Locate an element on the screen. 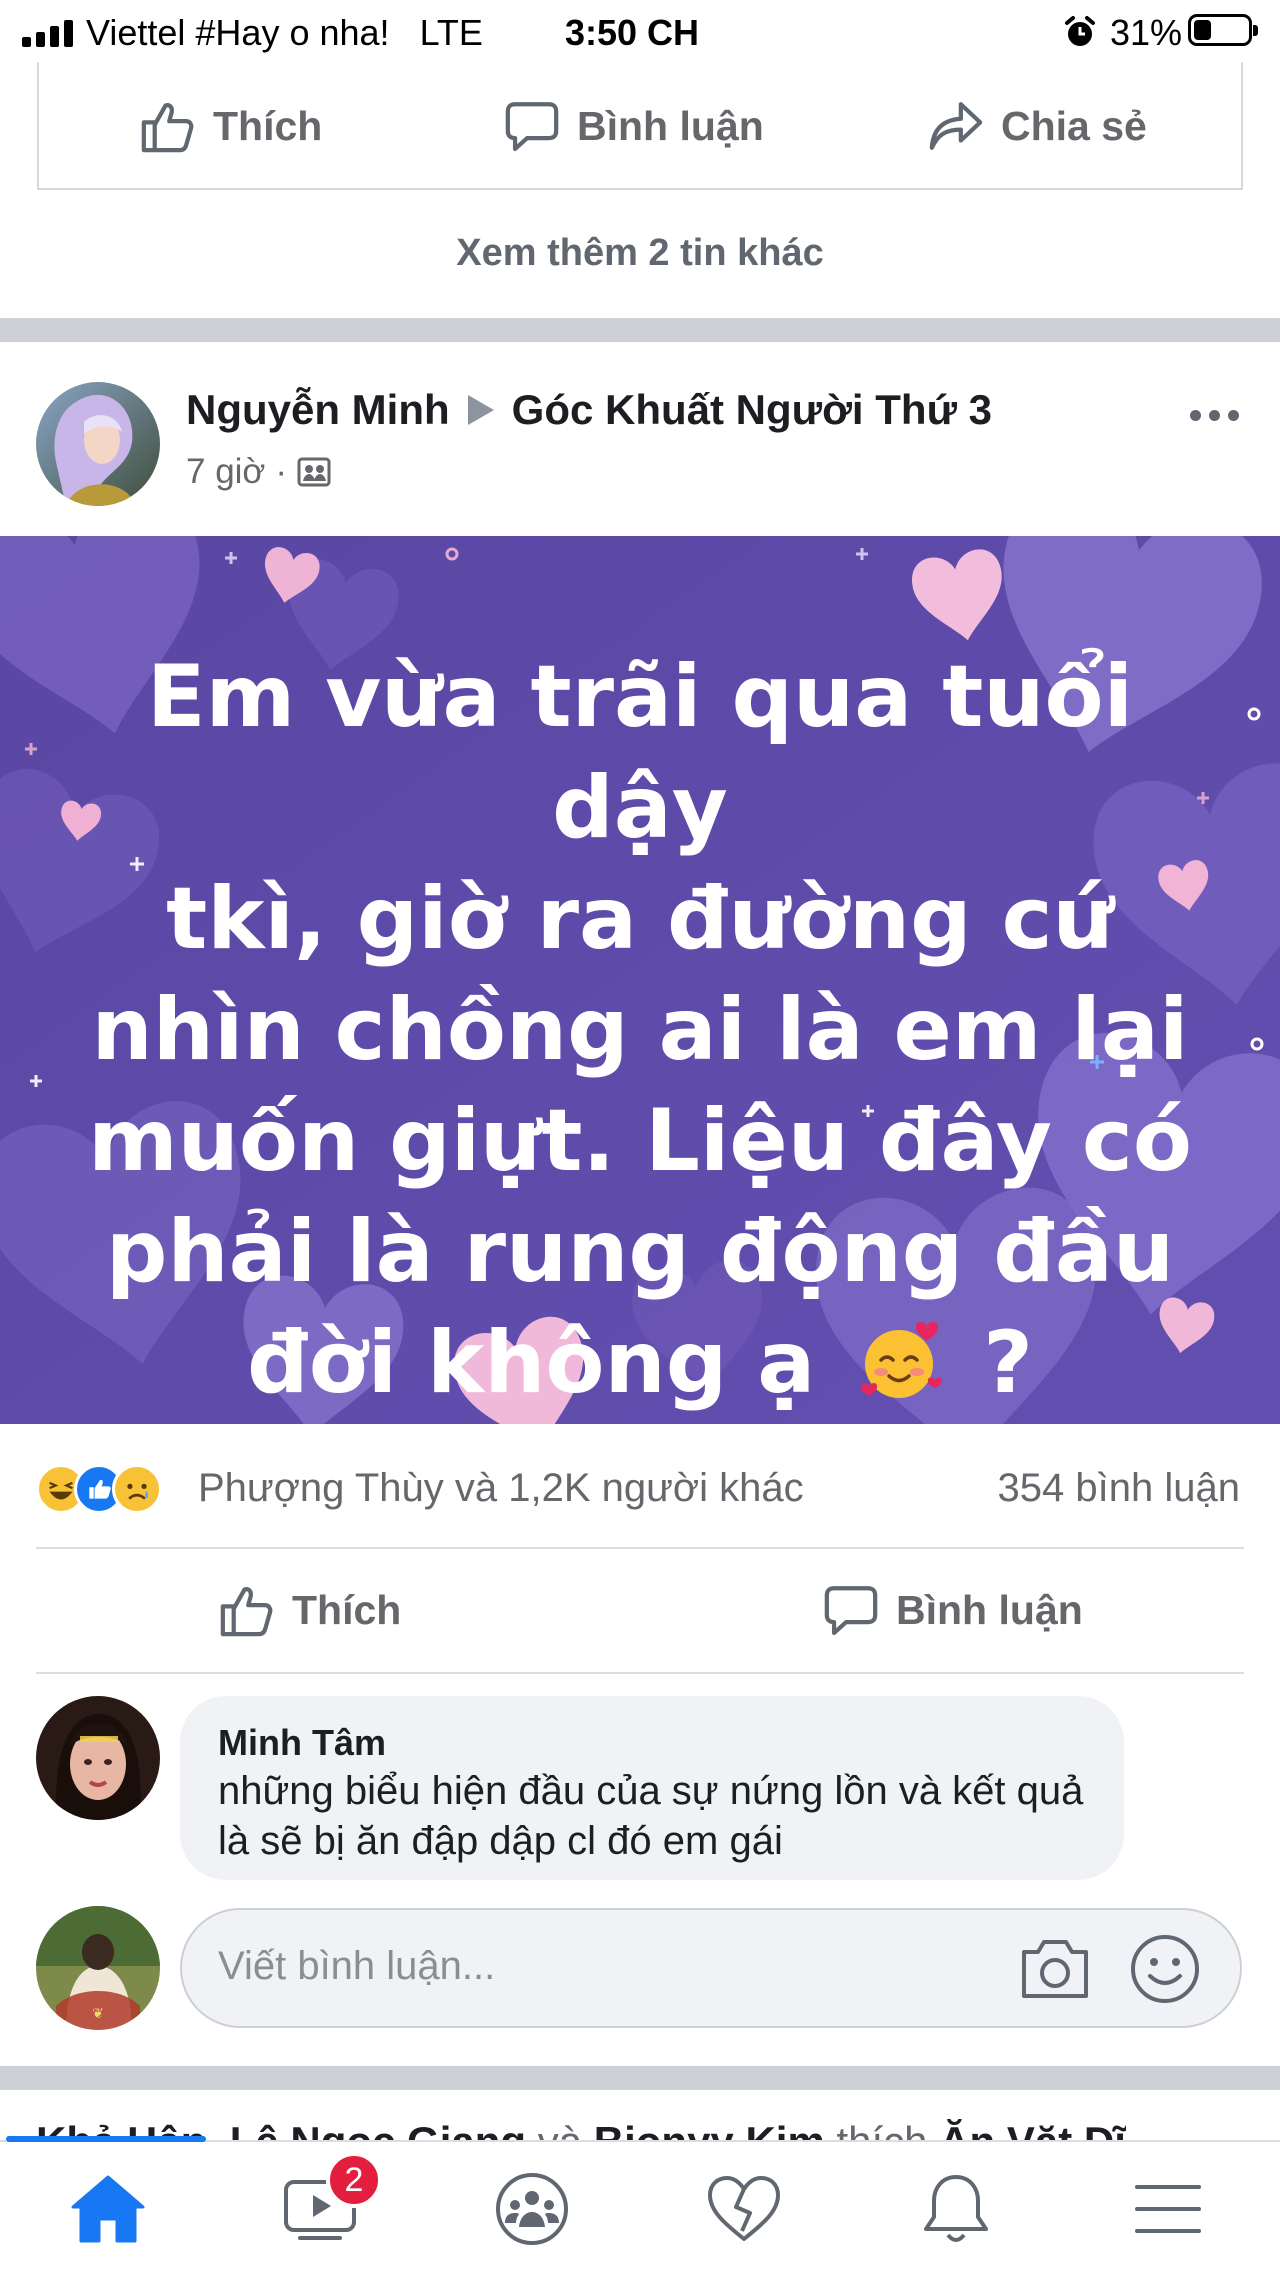 This screenshot has width=1280, height=2276. see-more-stories-link: Xem thêm 2 tin khác is located at coordinates (640, 253).